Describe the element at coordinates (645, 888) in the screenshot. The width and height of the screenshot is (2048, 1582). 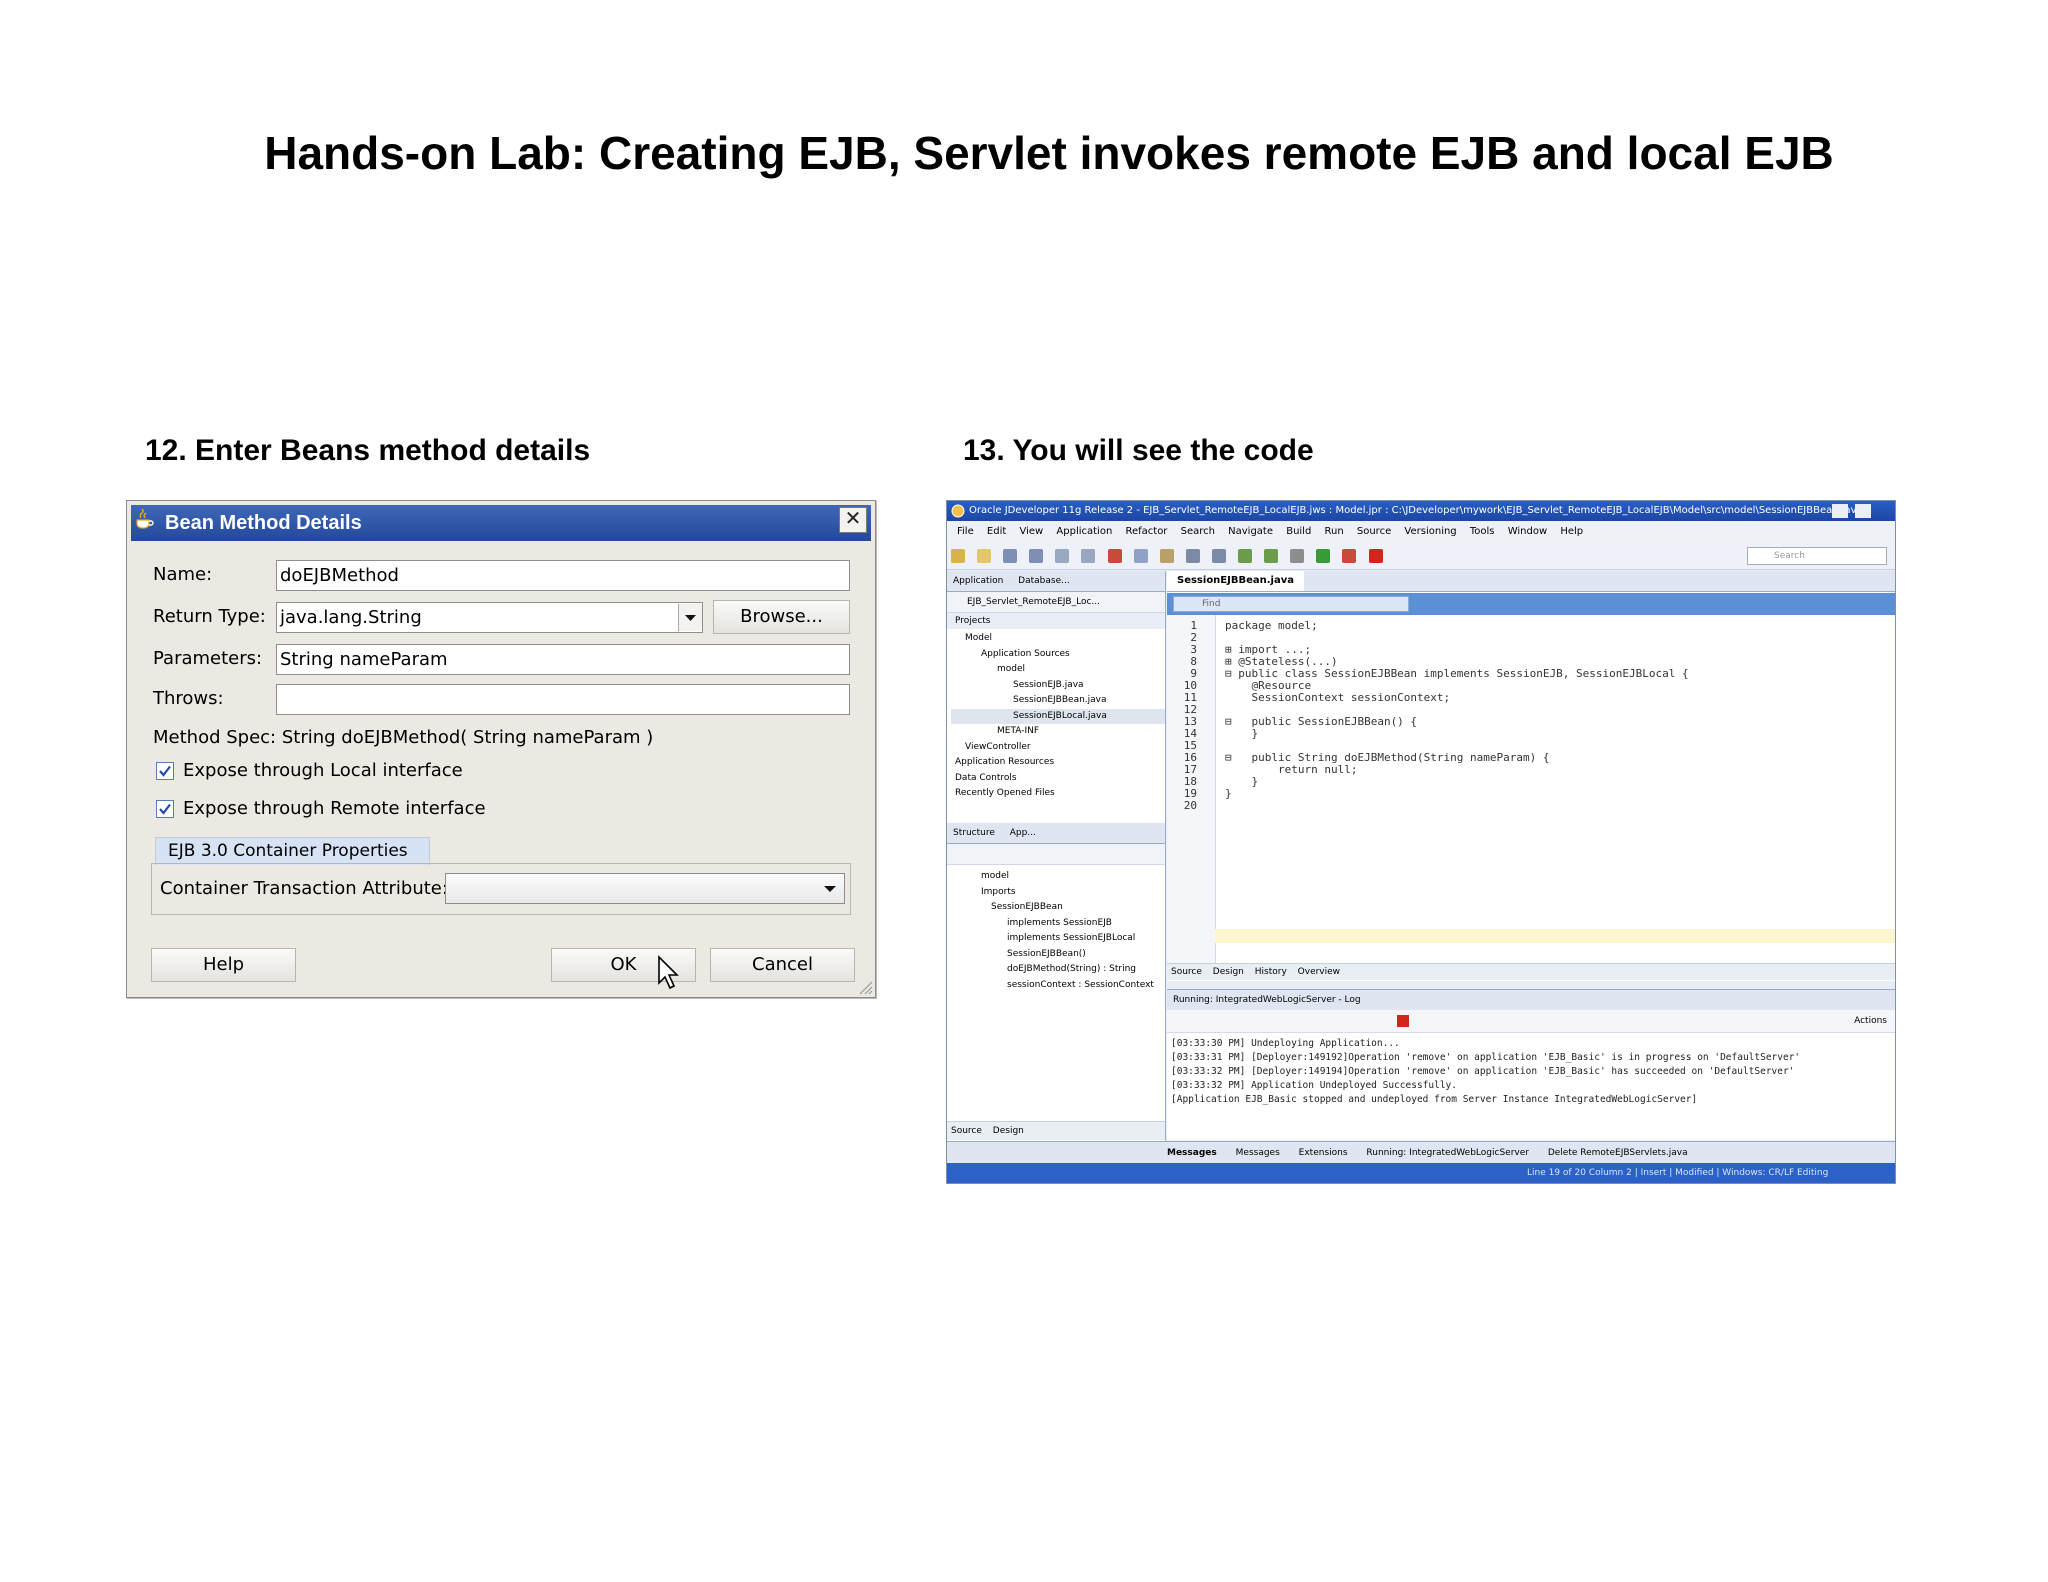
I see `transaction-attribute-select` at that location.